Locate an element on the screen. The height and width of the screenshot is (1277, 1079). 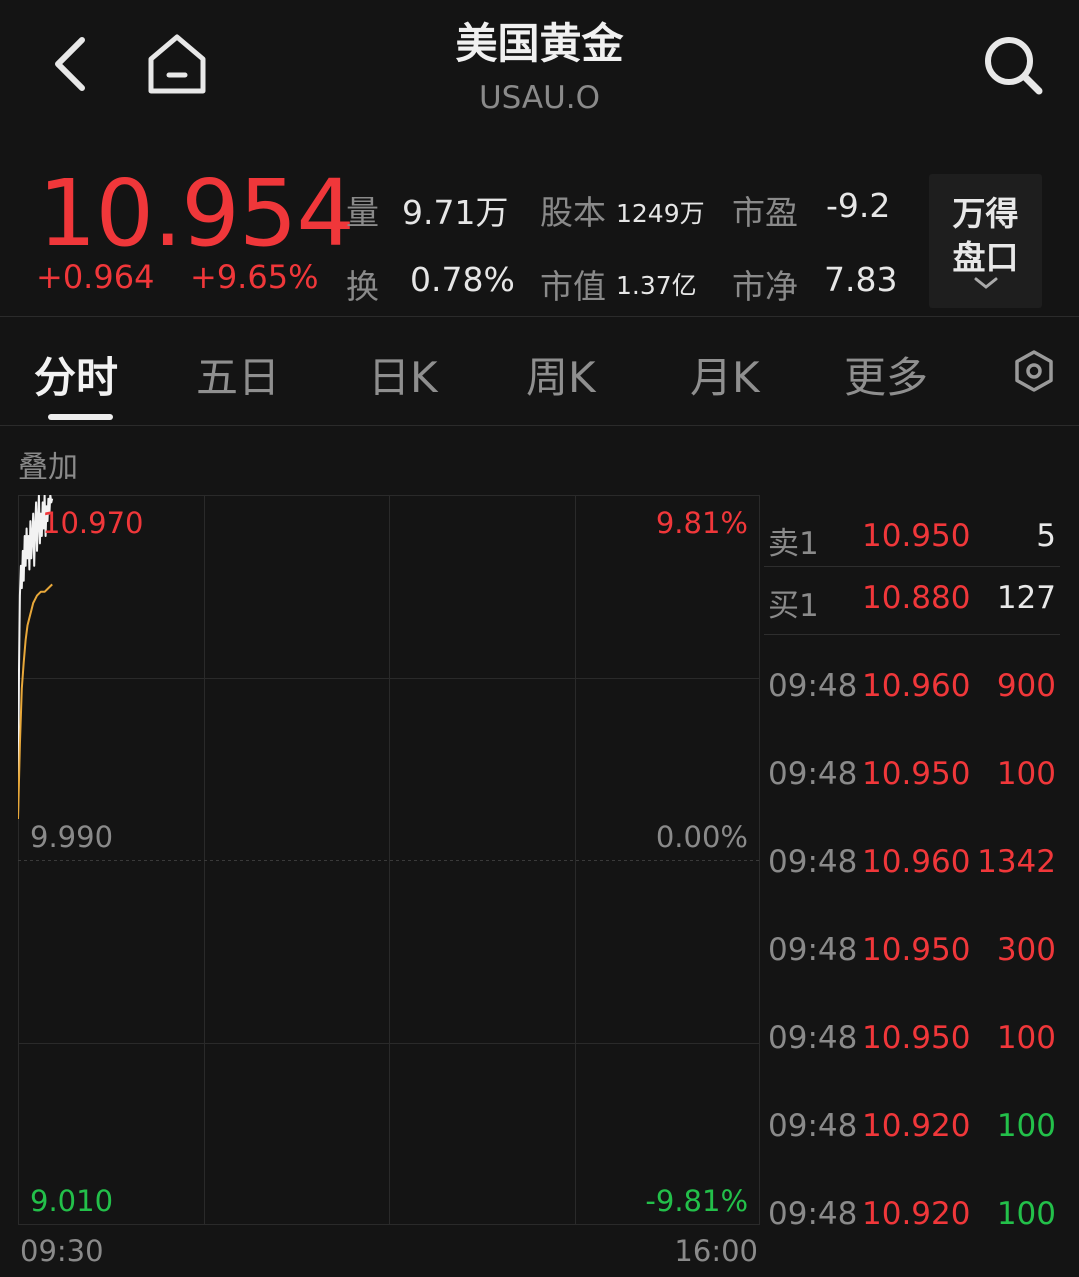
share-capital-value: 1249万 is located at coordinates (660, 213).